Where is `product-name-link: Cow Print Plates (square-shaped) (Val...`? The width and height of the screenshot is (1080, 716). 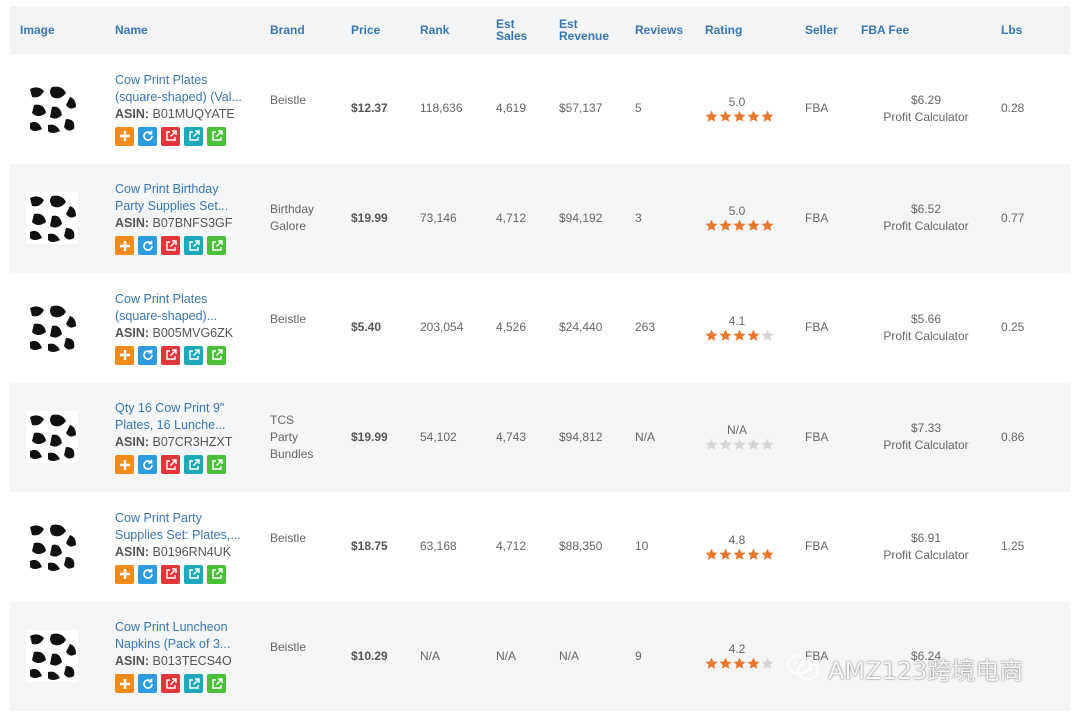 product-name-link: Cow Print Plates (square-shaped) (Val... is located at coordinates (180, 89).